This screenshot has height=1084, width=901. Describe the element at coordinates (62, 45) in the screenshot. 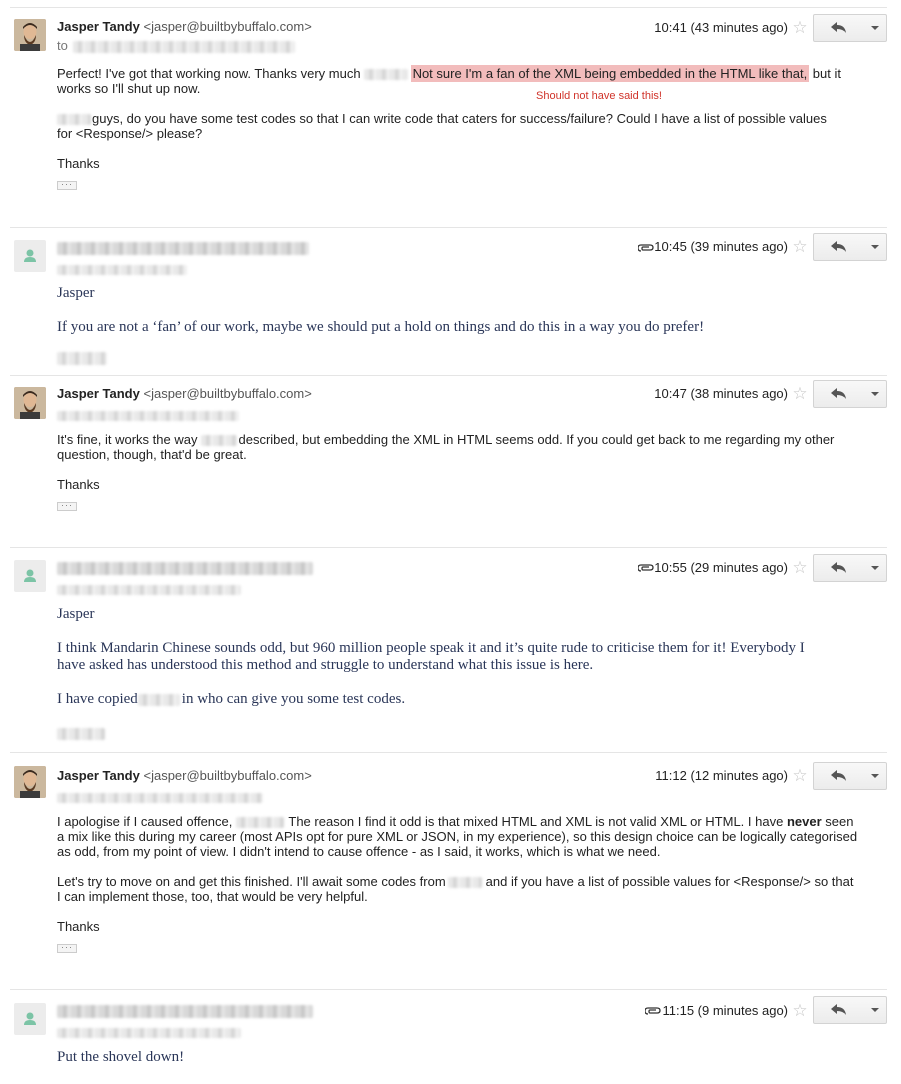

I see `to-label: to` at that location.